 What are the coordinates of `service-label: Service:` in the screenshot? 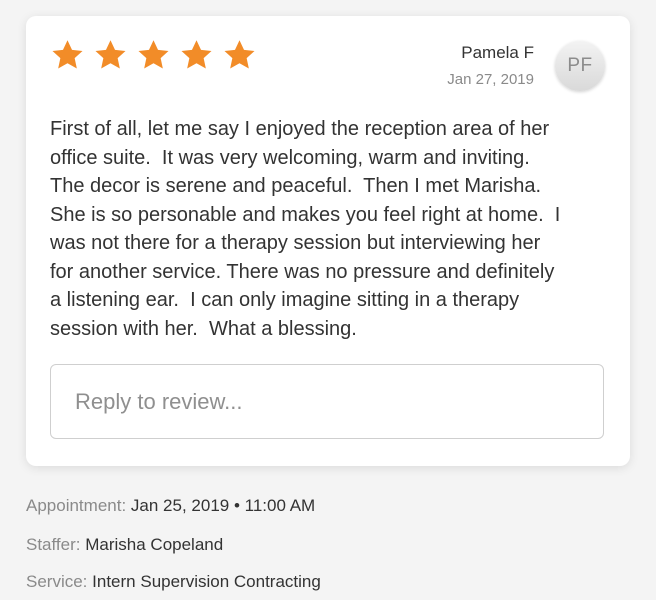 It's located at (57, 581).